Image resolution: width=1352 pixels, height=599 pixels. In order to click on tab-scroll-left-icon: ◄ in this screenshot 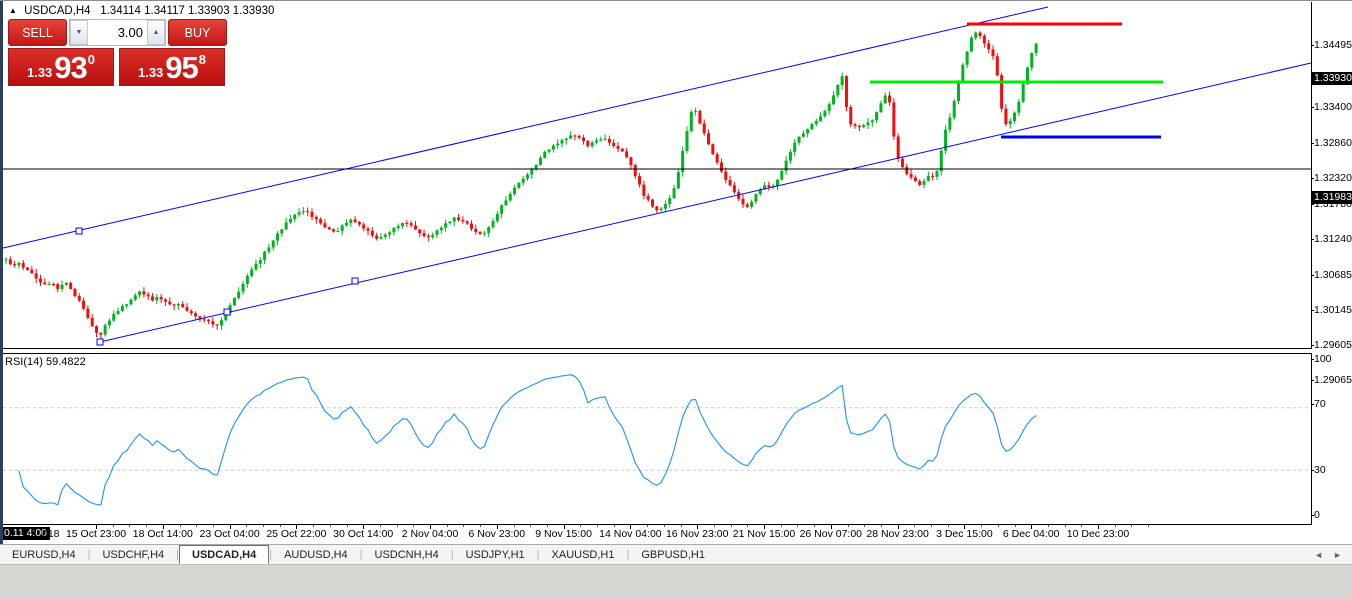, I will do `click(1318, 555)`.